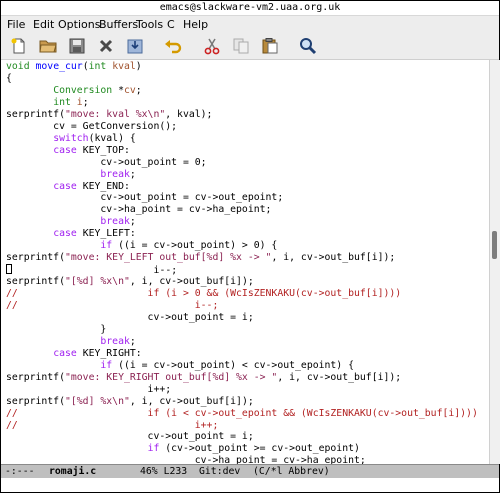 This screenshot has height=493, width=500. Describe the element at coordinates (16, 24) in the screenshot. I see `menu-file: File` at that location.